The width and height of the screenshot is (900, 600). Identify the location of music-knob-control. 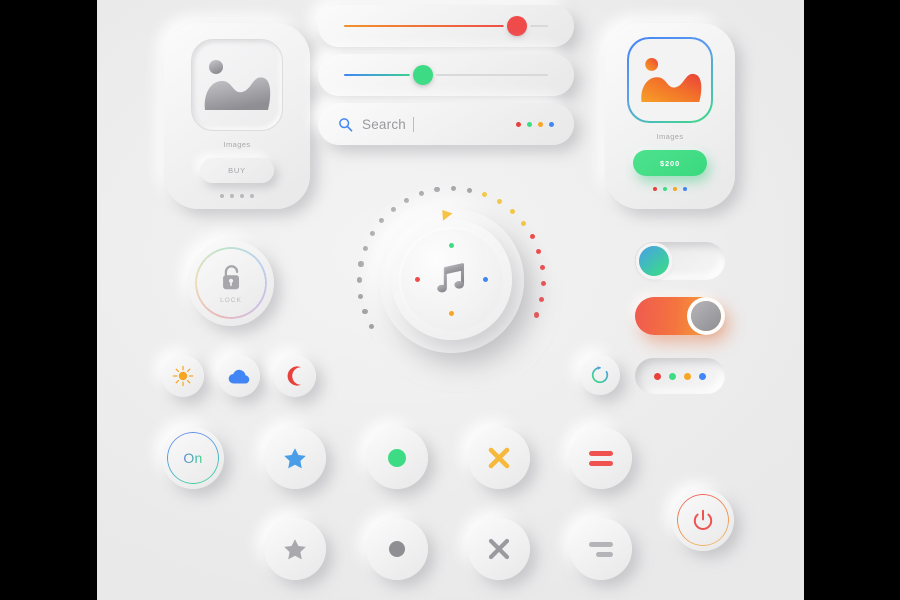
(447, 277).